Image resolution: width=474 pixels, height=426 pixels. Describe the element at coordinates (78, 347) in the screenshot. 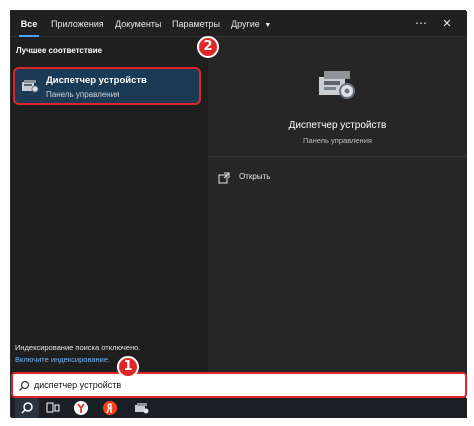

I see `indexing-disabled-note: Индексирование поиска отключено.` at that location.